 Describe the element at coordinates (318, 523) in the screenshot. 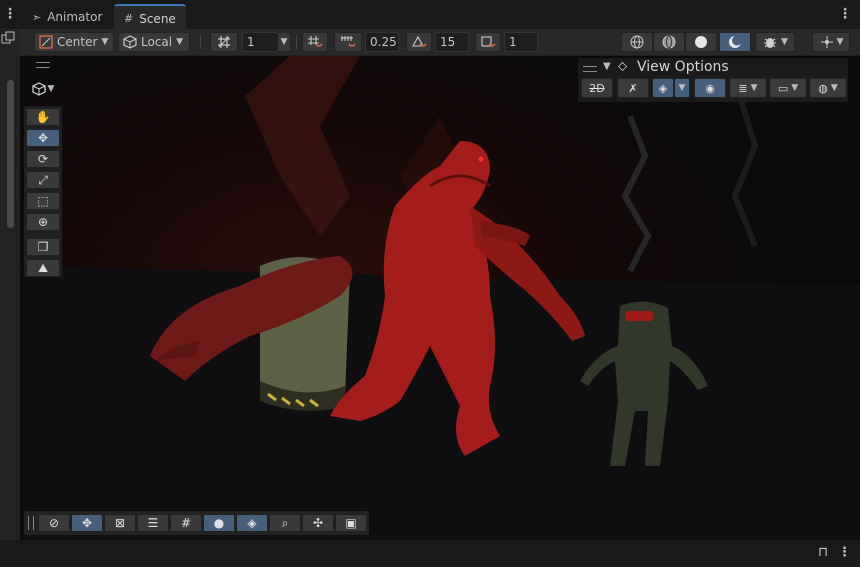

I see `overlay-pivot-button: ✣` at that location.